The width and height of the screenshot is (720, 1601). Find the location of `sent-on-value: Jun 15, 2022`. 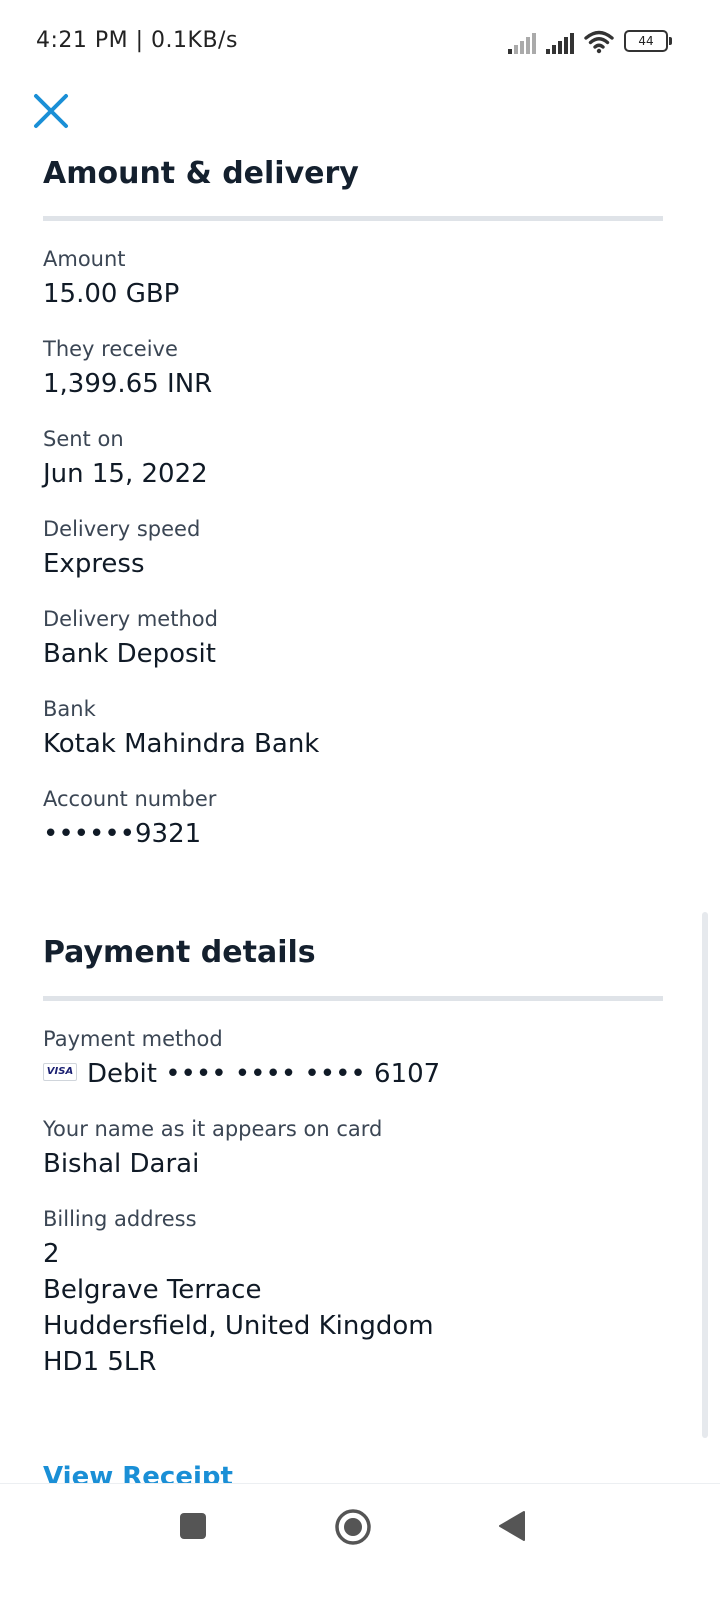

sent-on-value: Jun 15, 2022 is located at coordinates (125, 474).